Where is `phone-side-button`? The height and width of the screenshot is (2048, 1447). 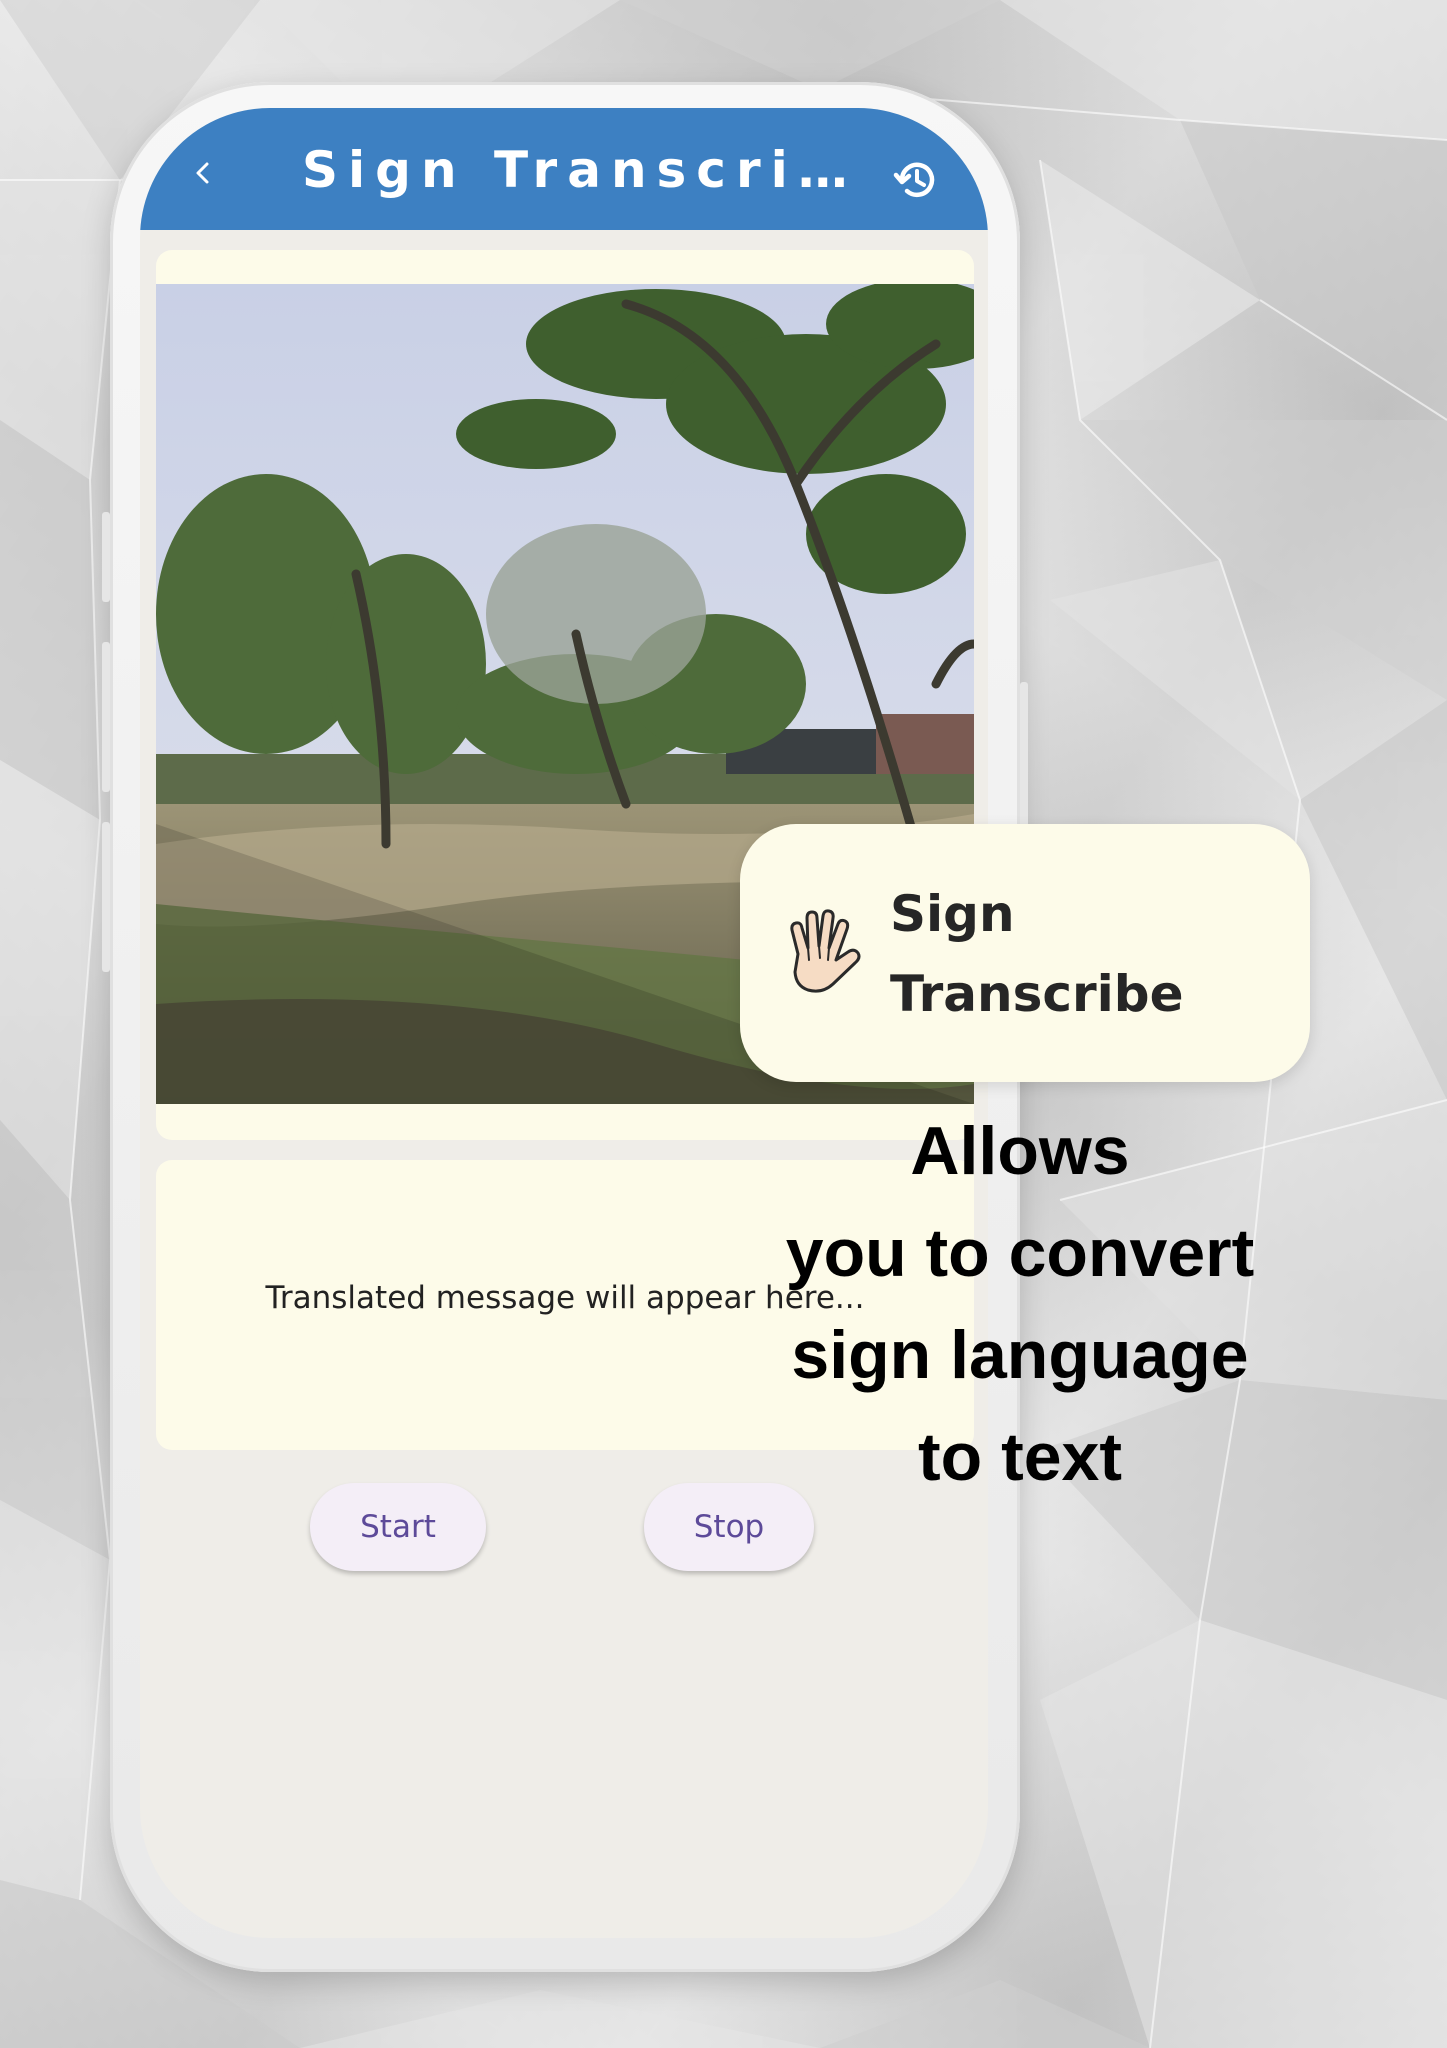 phone-side-button is located at coordinates (106, 557).